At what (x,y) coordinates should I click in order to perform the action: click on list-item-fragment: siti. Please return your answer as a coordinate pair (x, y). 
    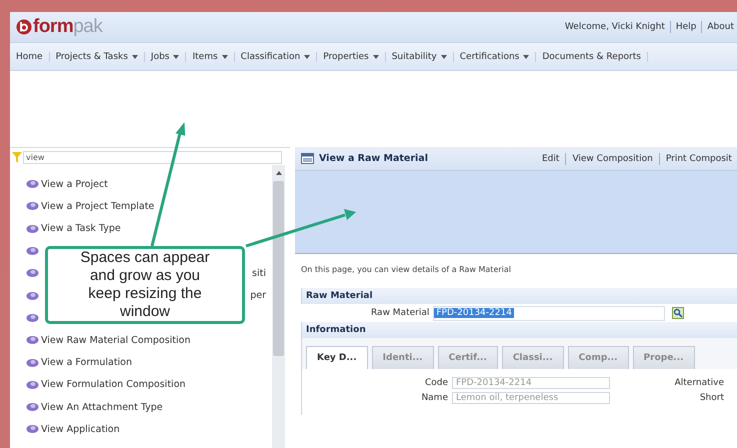
    Looking at the image, I should click on (259, 273).